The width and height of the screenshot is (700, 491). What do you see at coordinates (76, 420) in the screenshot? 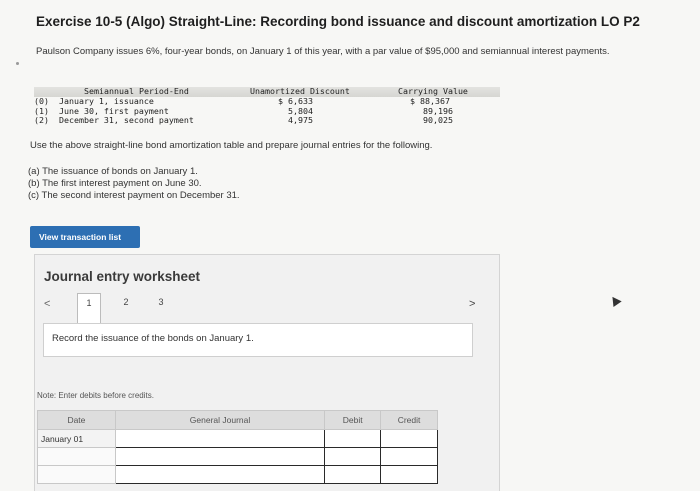
I see `col-date: Date` at bounding box center [76, 420].